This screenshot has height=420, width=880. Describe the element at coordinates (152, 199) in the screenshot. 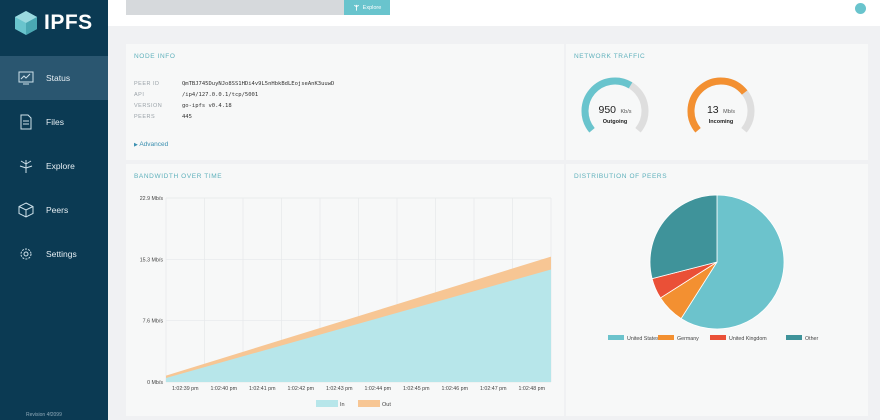

I see `y-tick-label: 22.9 Mb/s` at that location.